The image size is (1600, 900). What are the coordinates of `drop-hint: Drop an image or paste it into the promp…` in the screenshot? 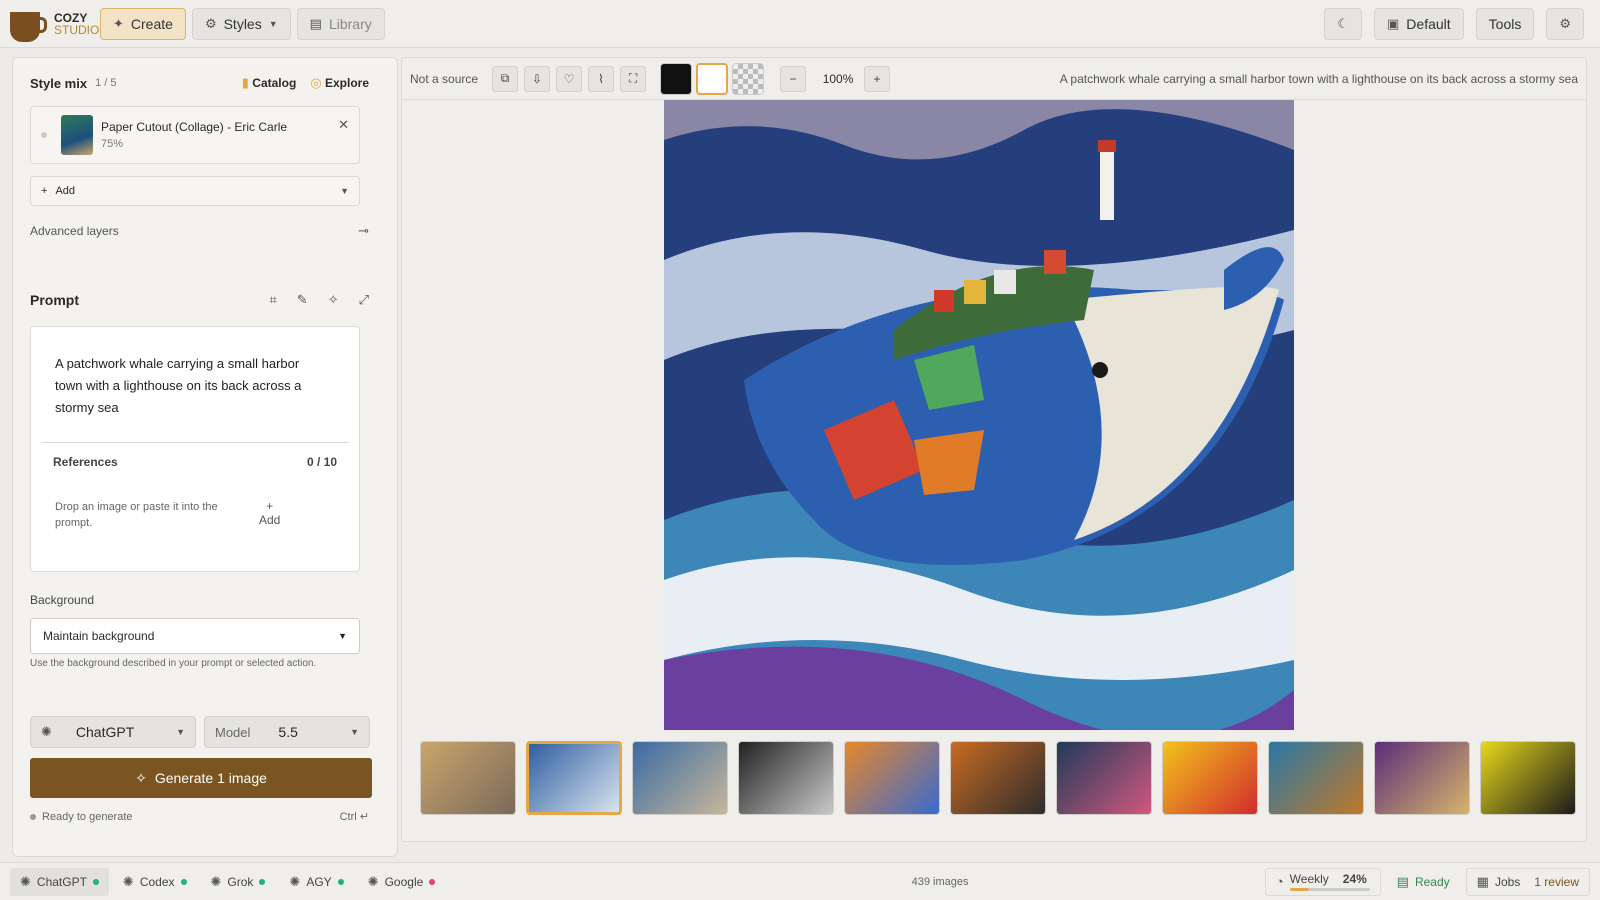 It's located at (136, 515).